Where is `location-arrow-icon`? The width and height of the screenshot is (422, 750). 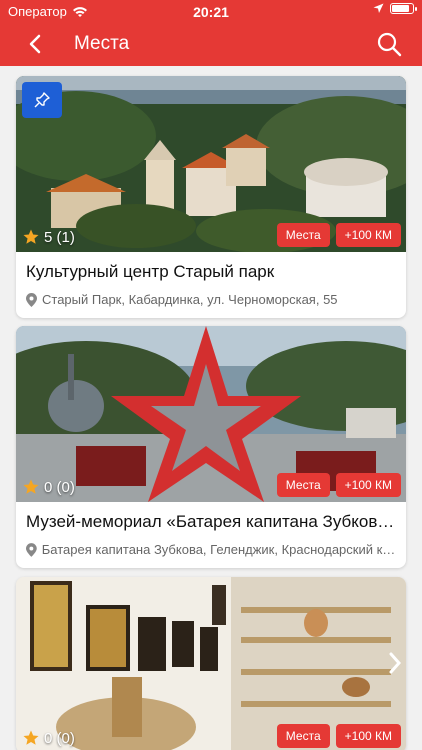 location-arrow-icon is located at coordinates (378, 8).